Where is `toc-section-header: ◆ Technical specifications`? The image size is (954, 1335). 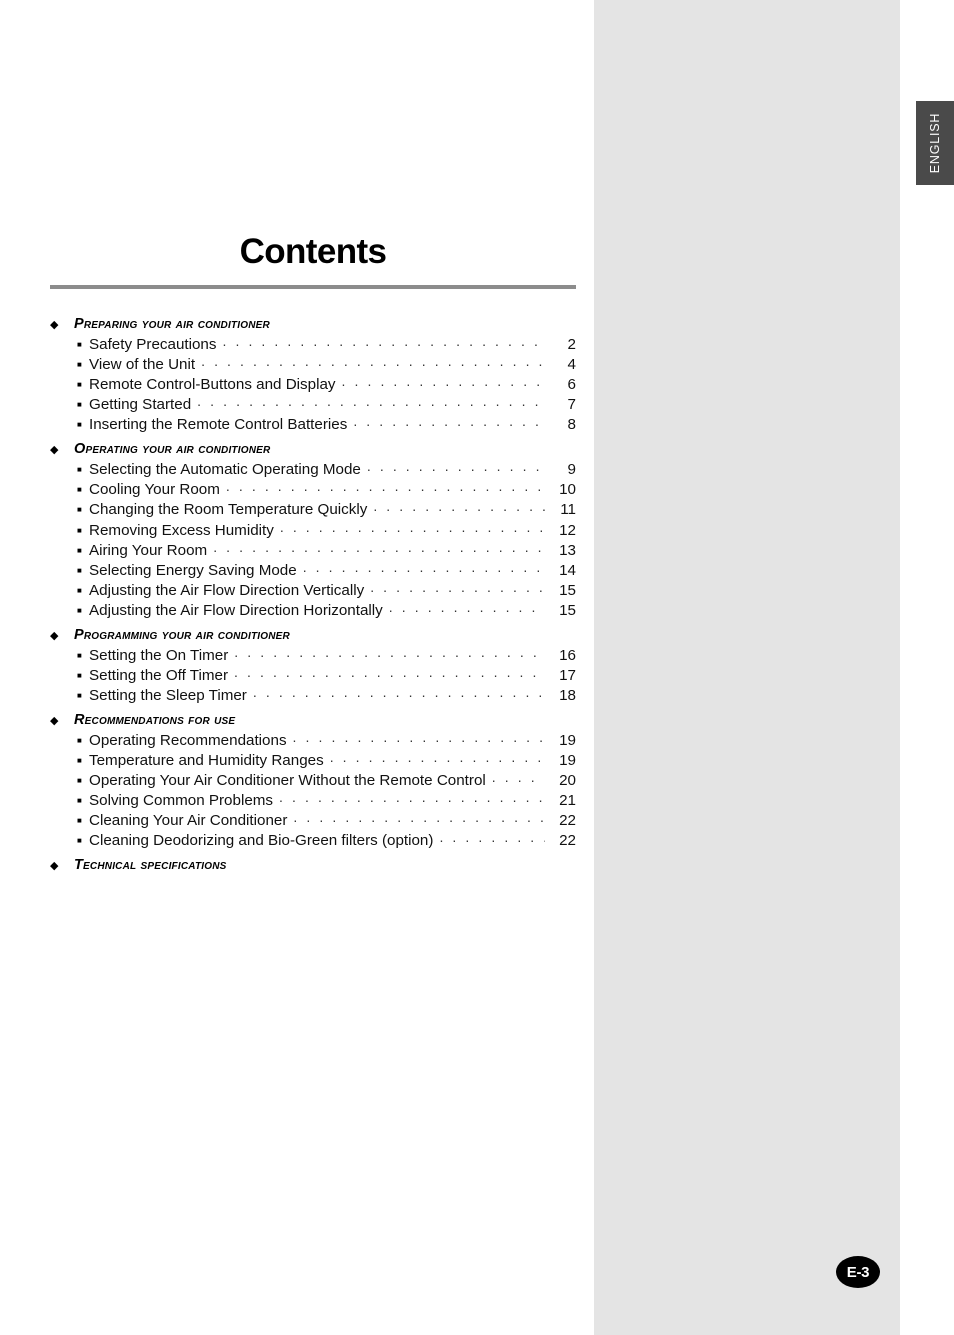 toc-section-header: ◆ Technical specifications is located at coordinates (313, 865).